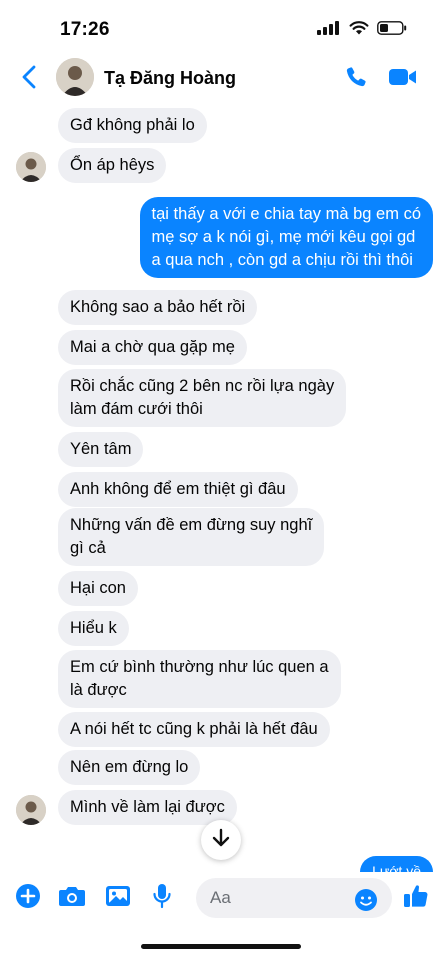  What do you see at coordinates (158, 307) in the screenshot?
I see `message-bubble: Không sao a bảo hết rồi` at bounding box center [158, 307].